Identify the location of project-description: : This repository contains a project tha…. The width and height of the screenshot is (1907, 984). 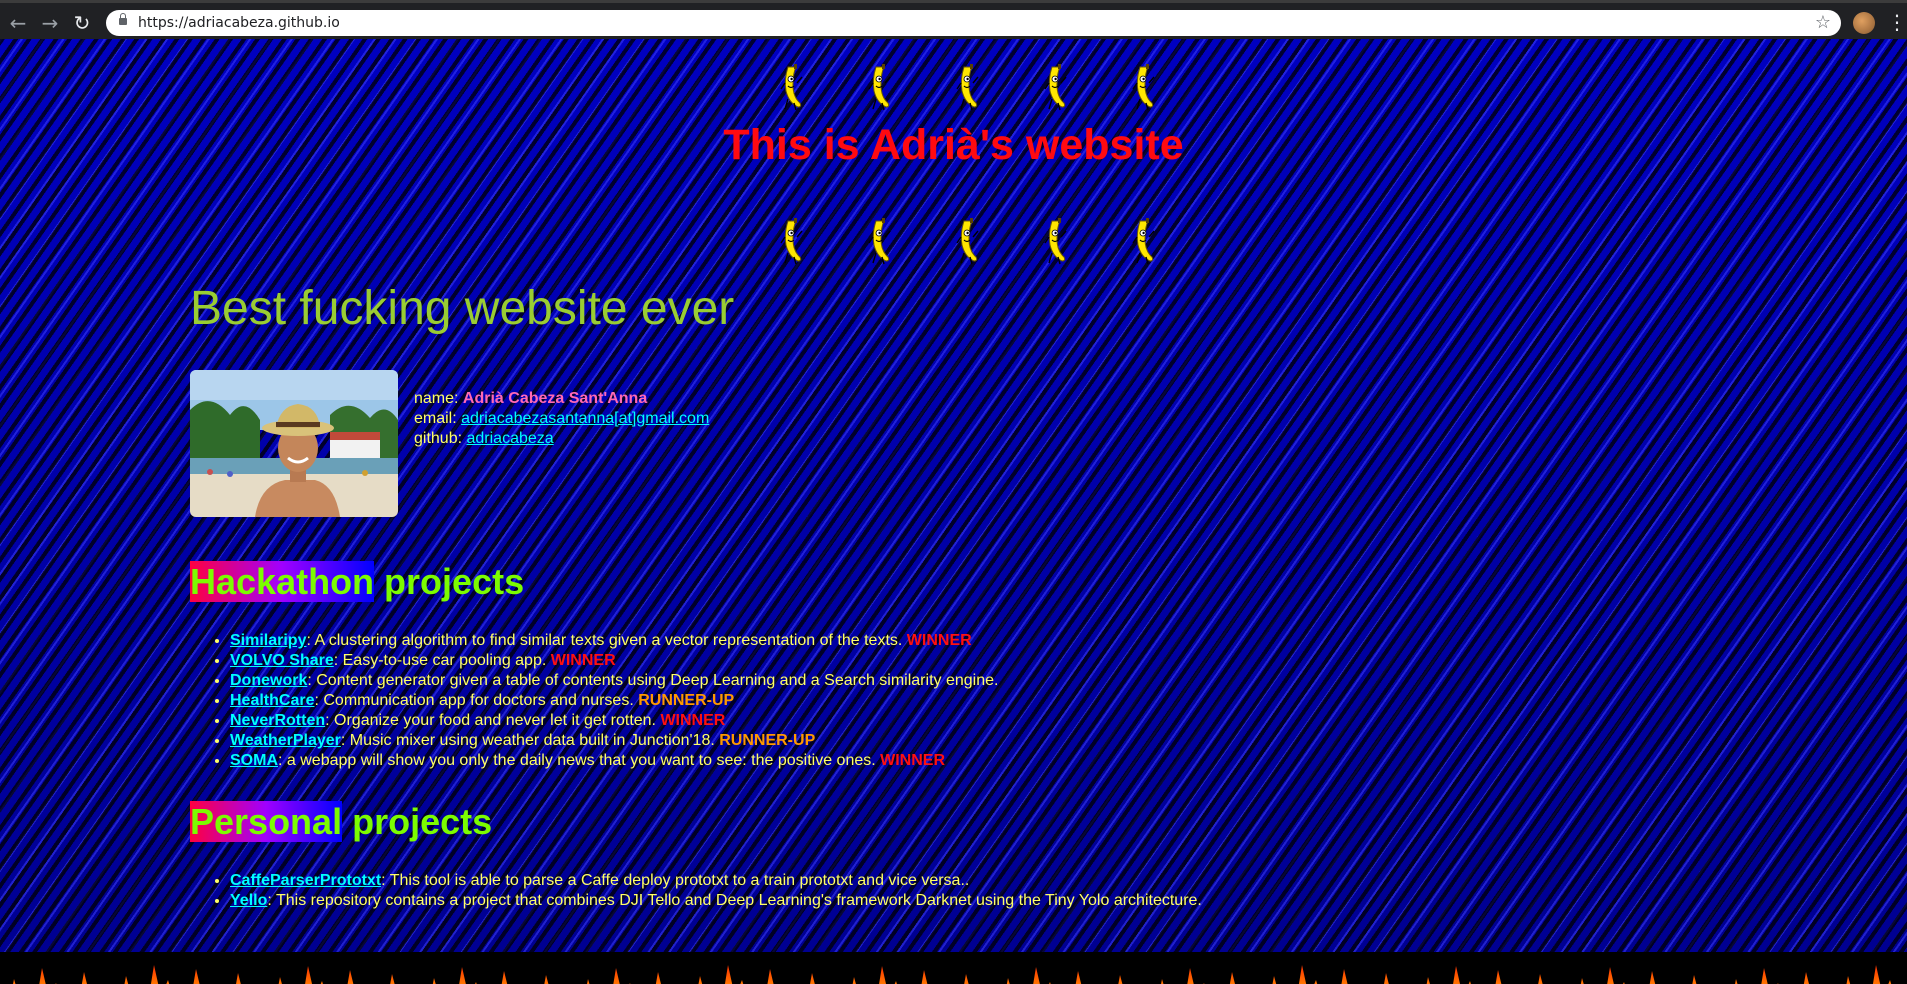
(734, 900).